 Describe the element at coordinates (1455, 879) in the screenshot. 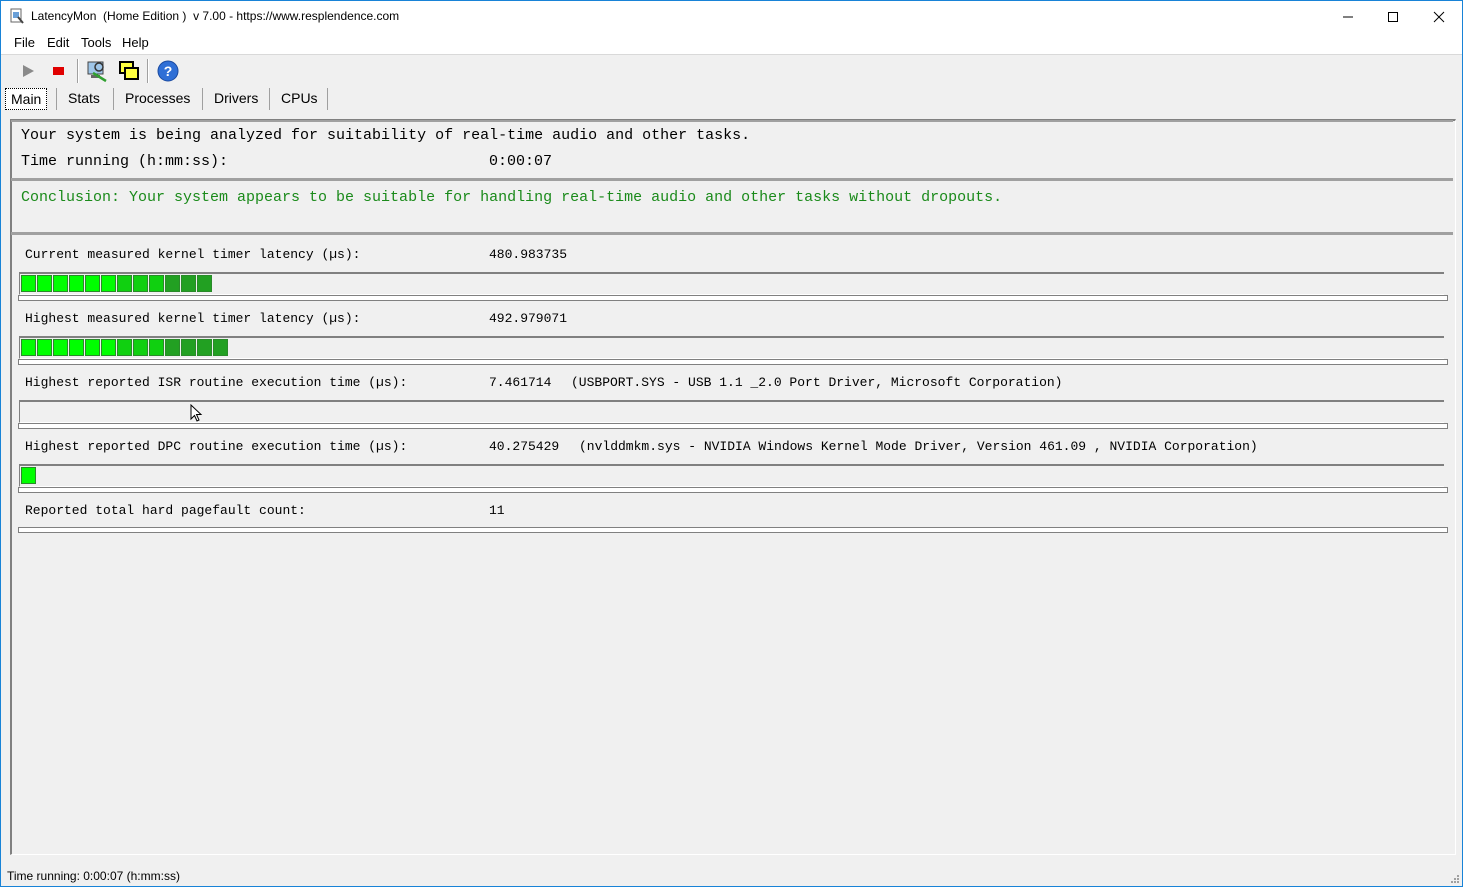

I see `resize-grip-icon` at that location.